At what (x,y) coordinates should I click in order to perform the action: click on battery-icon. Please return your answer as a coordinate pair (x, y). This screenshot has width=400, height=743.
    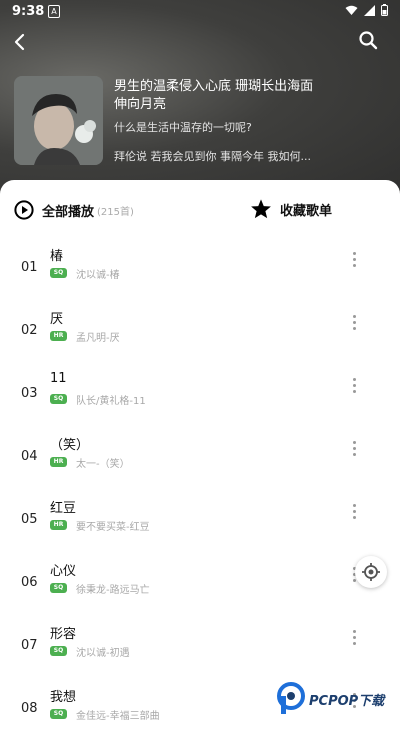
    Looking at the image, I should click on (384, 10).